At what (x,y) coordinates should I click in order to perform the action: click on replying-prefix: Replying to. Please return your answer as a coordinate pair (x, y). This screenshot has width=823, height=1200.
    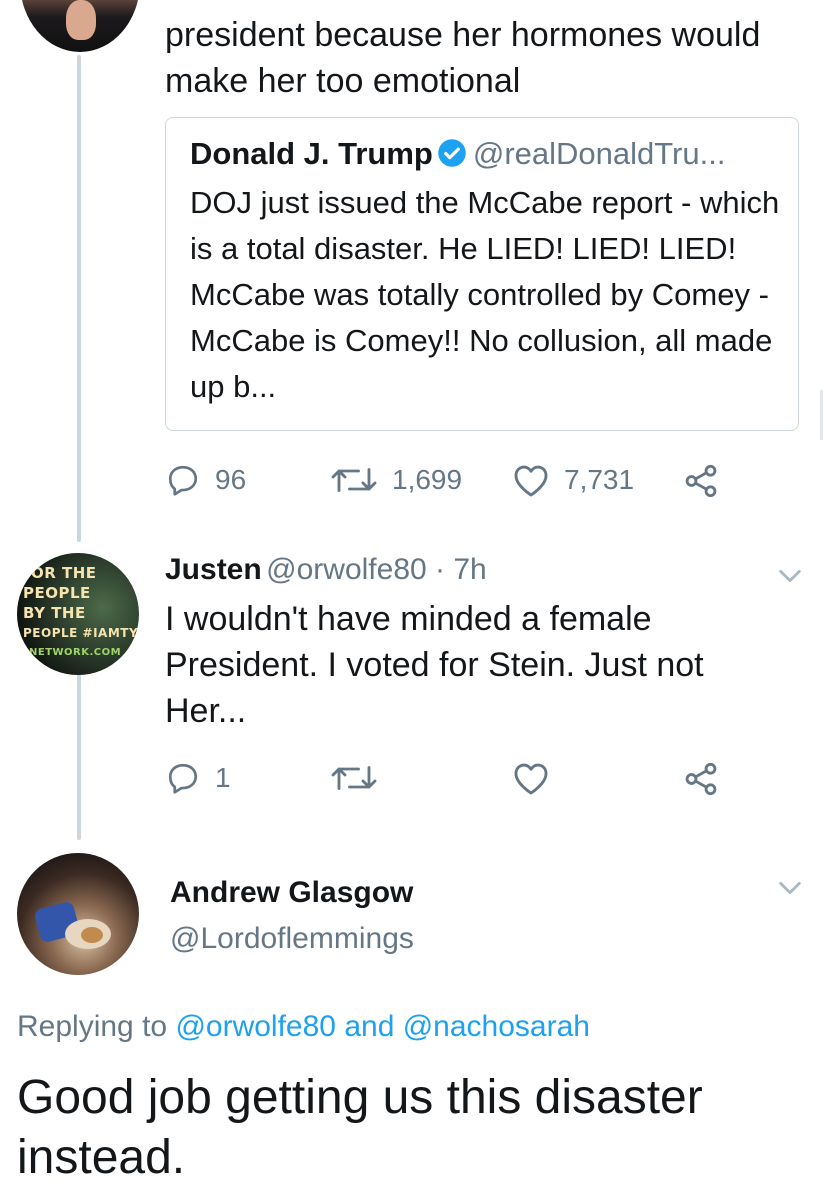
    Looking at the image, I should click on (96, 1026).